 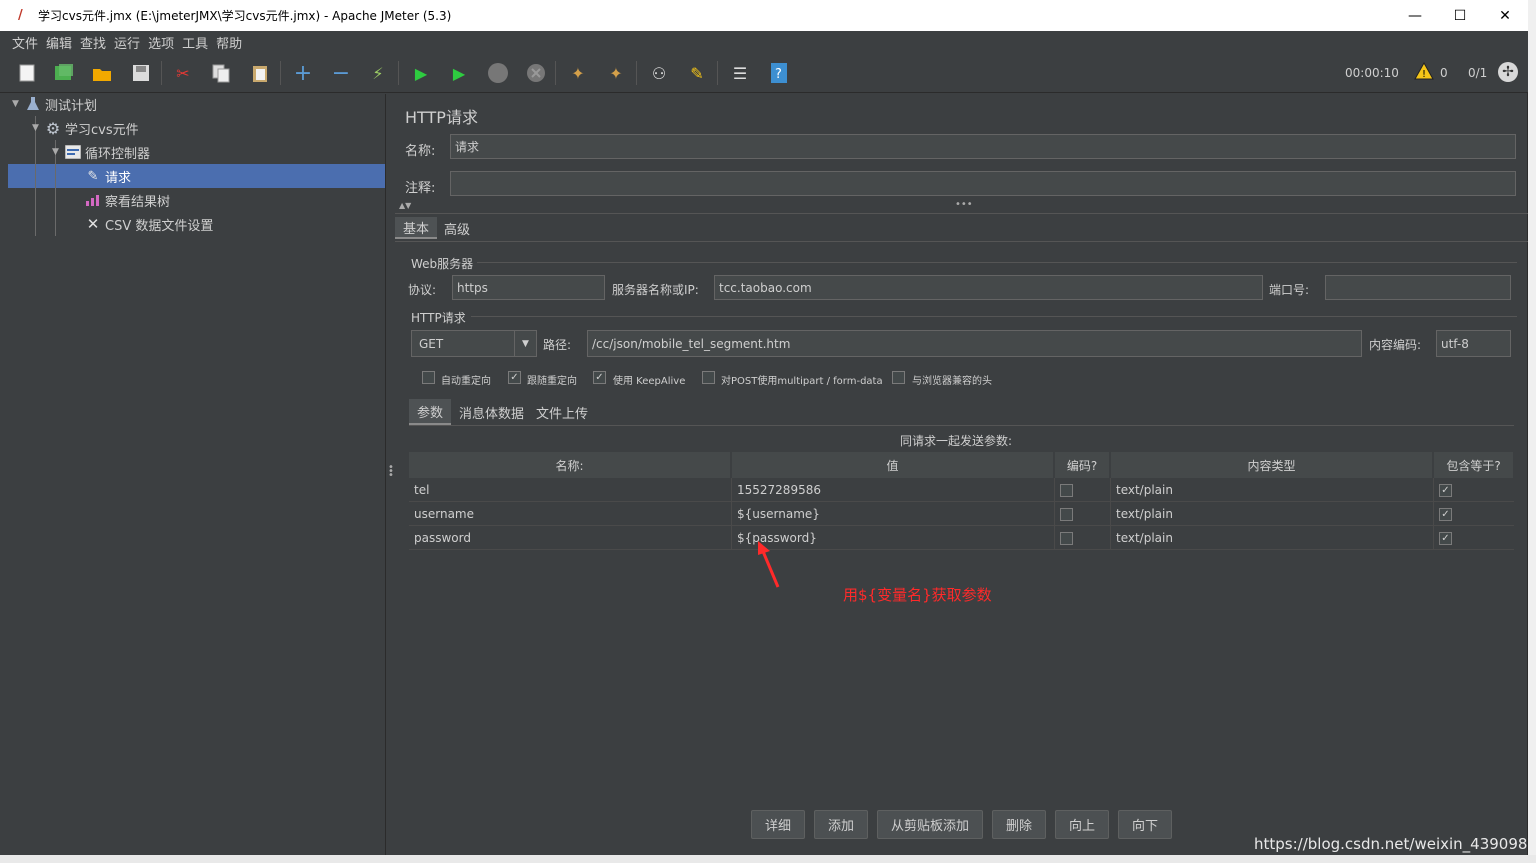 I want to click on menu-options: 选项, so click(x=161, y=42).